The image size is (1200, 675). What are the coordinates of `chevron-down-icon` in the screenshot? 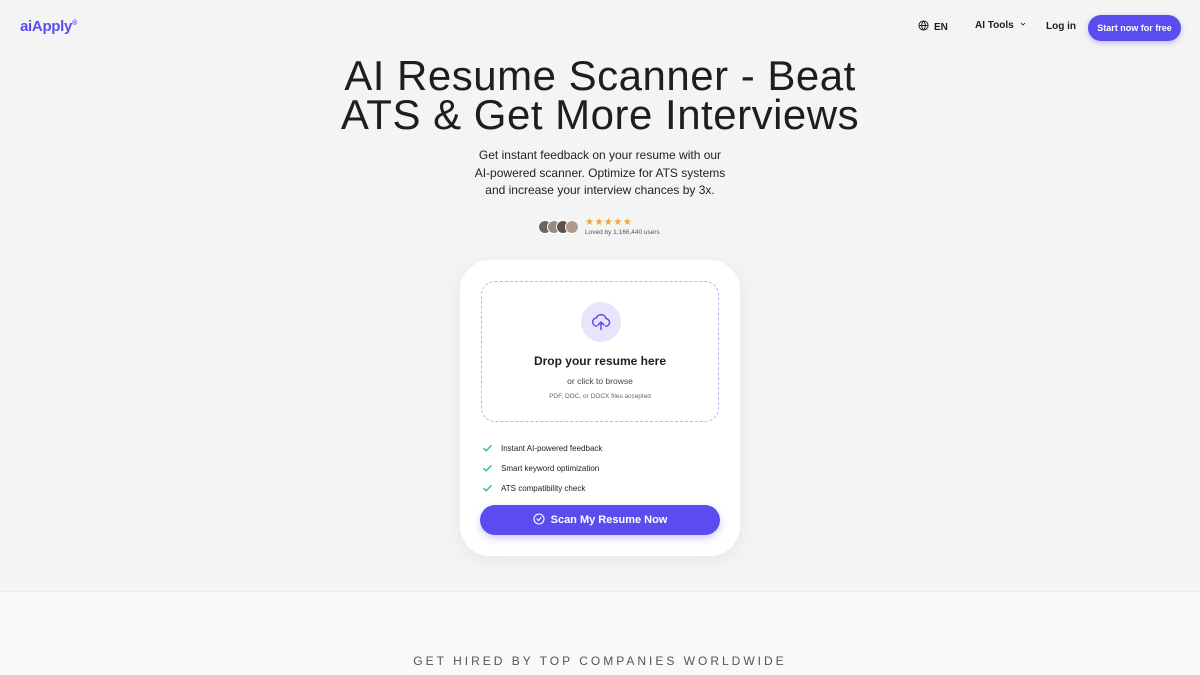 It's located at (1023, 25).